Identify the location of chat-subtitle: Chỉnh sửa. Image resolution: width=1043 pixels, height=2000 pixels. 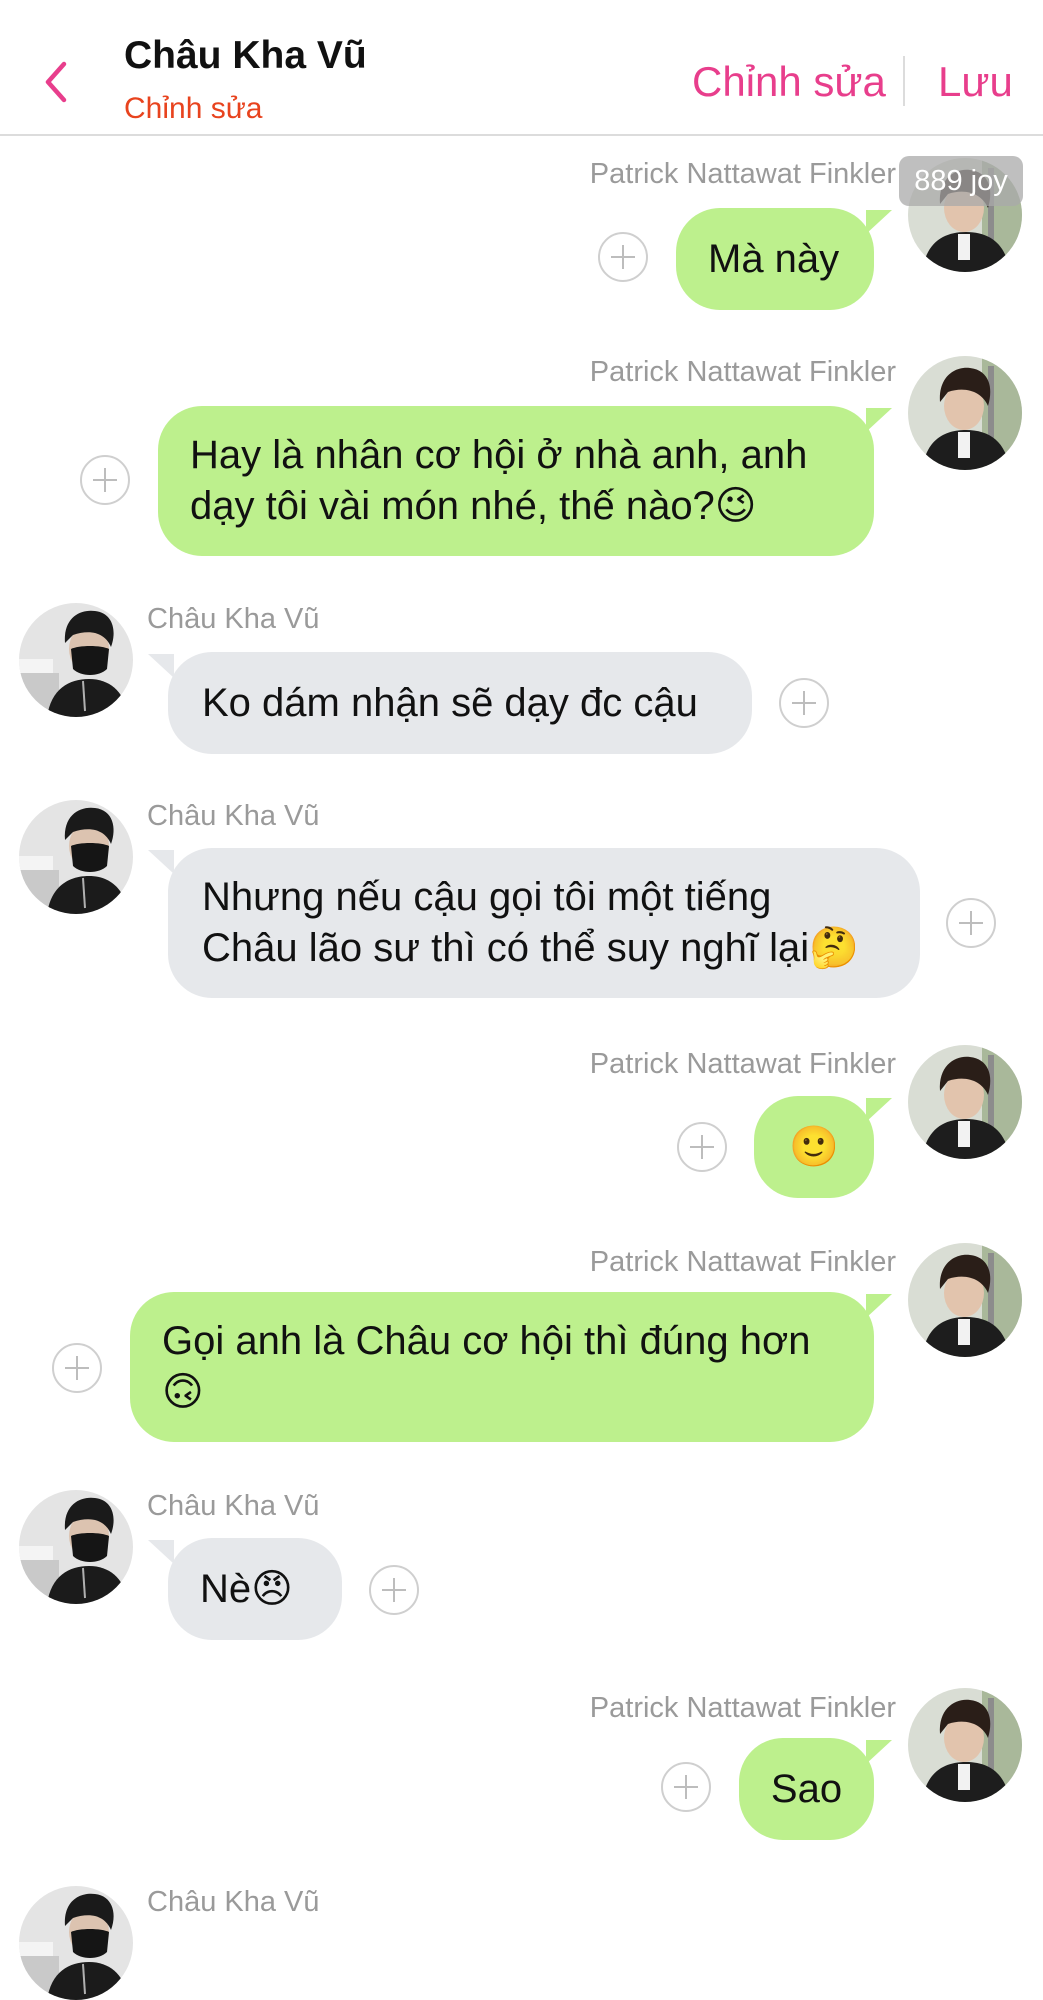
(193, 108).